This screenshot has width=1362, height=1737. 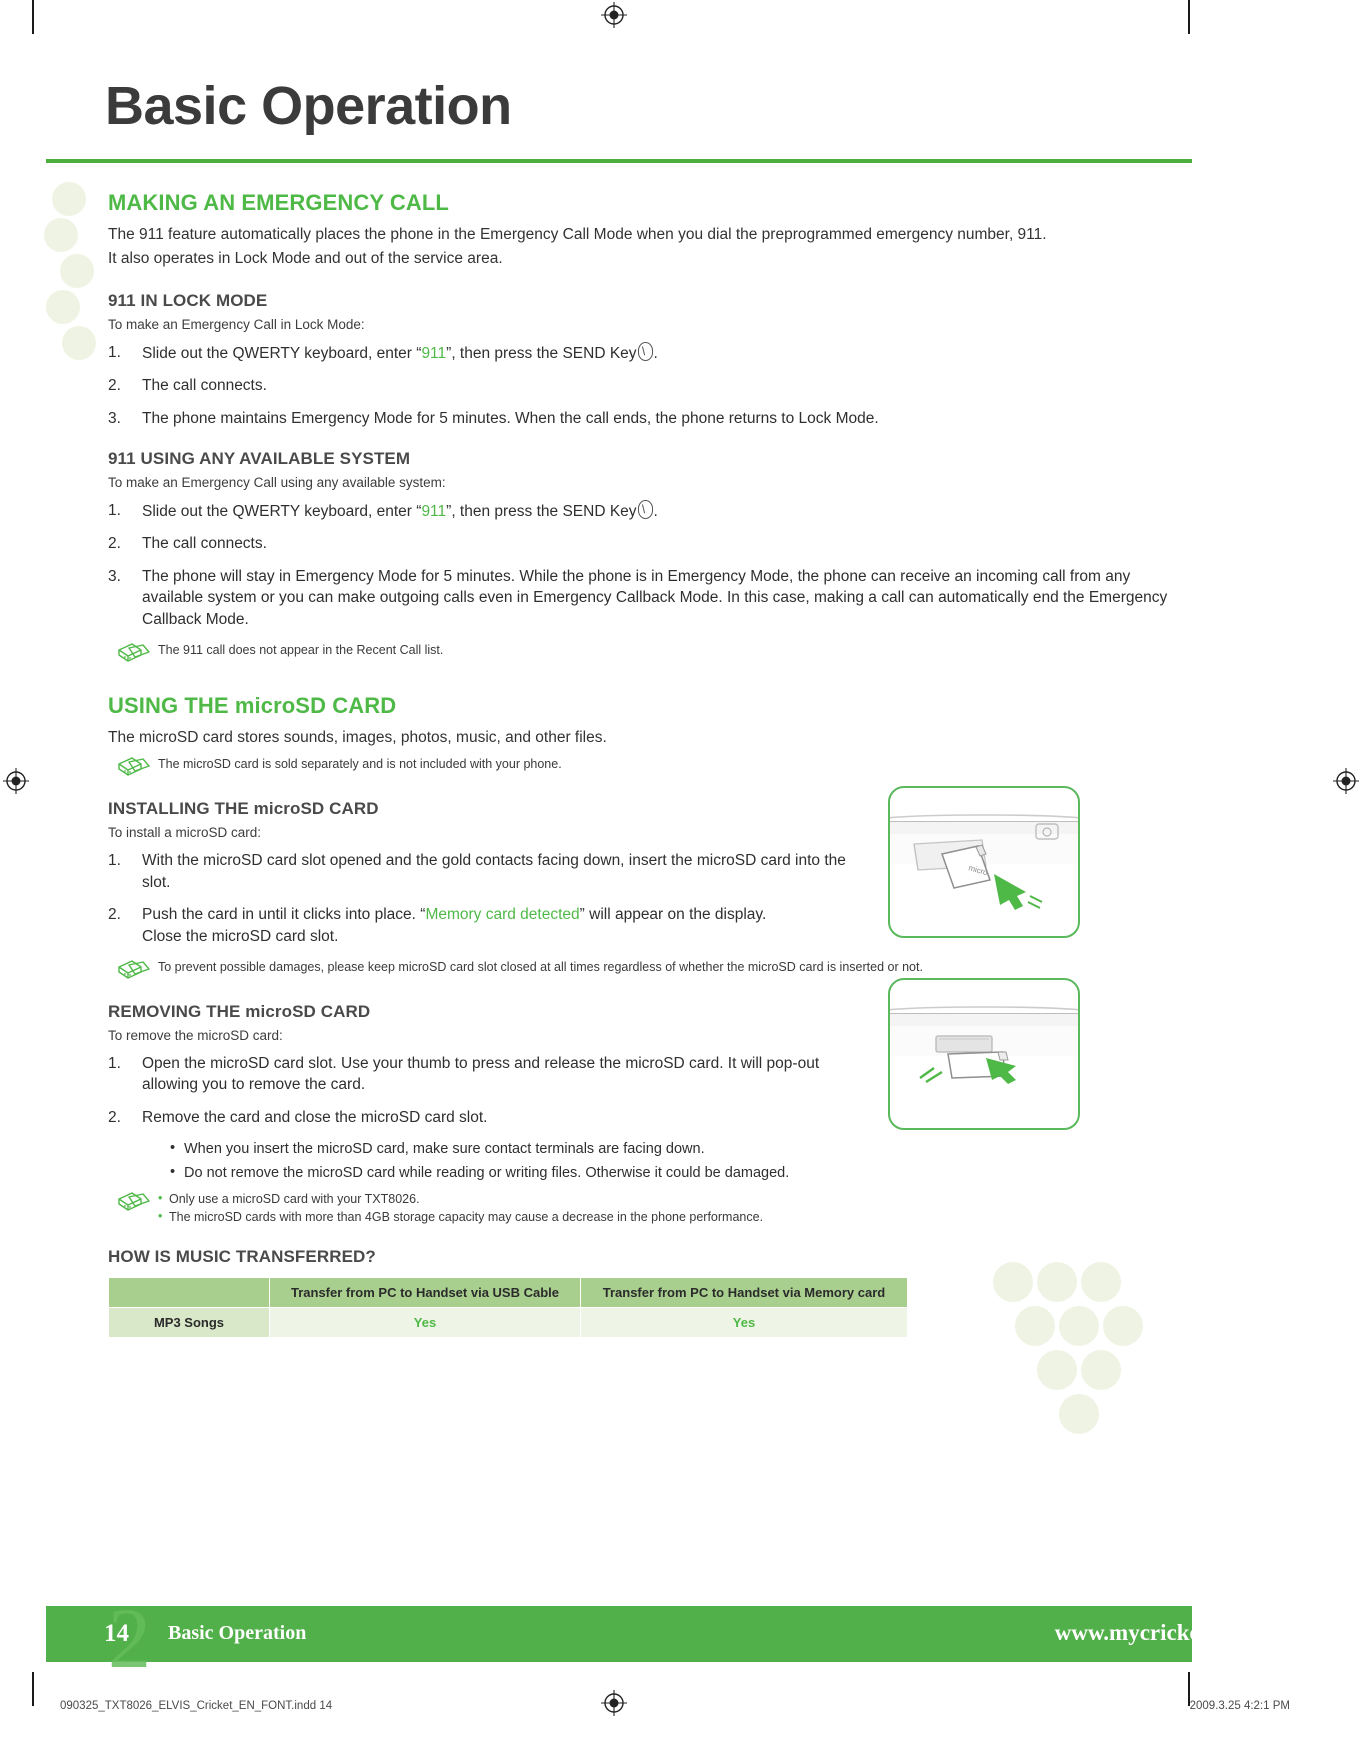 What do you see at coordinates (1154, 1632) in the screenshot?
I see `footer-website-url: www.mycricket.com` at bounding box center [1154, 1632].